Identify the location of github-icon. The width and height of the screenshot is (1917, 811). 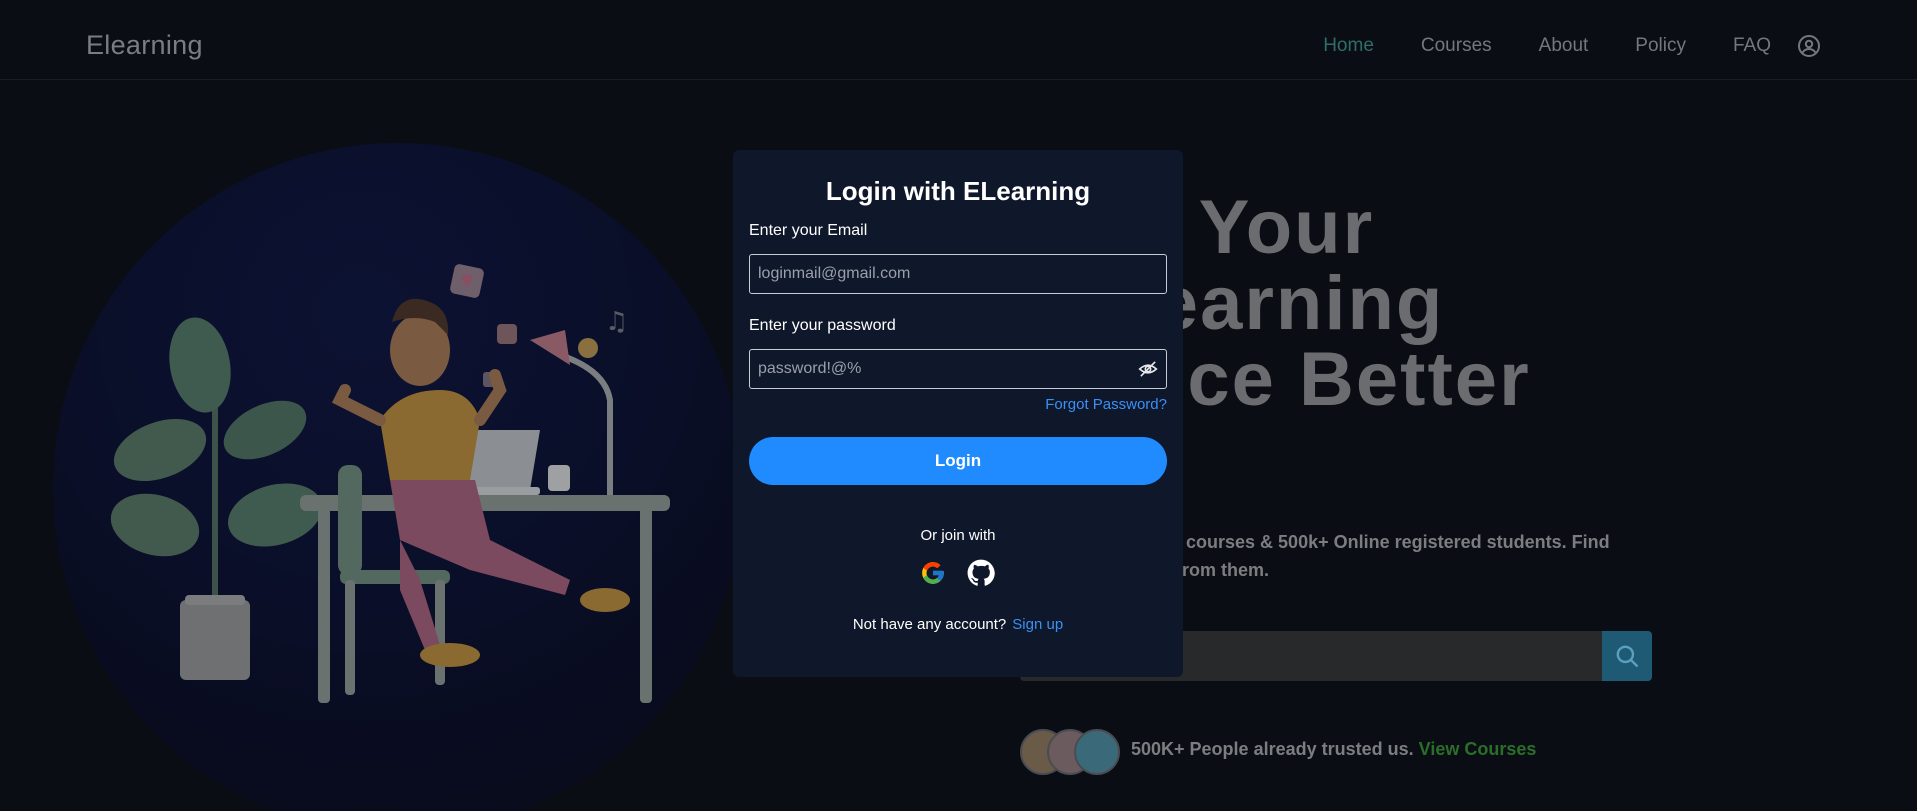
(981, 572).